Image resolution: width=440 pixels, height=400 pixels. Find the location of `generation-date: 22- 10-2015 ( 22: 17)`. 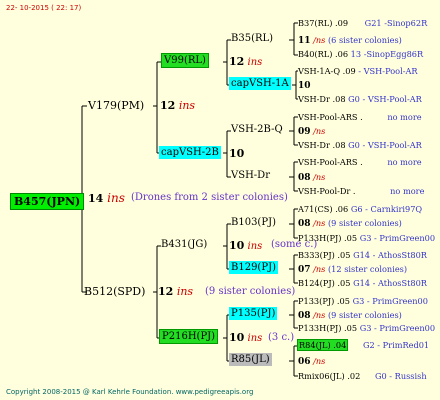

generation-date: 22- 10-2015 ( 22: 17) is located at coordinates (44, 8).